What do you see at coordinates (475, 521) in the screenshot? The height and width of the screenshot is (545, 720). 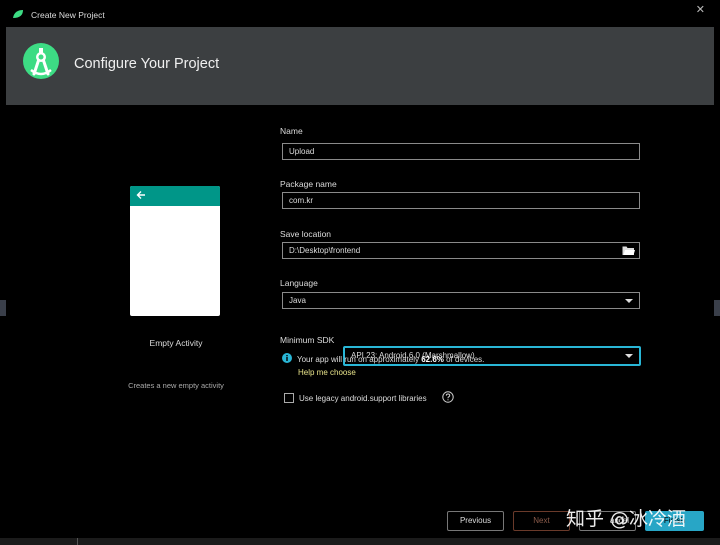 I see `previous-button: Previous` at bounding box center [475, 521].